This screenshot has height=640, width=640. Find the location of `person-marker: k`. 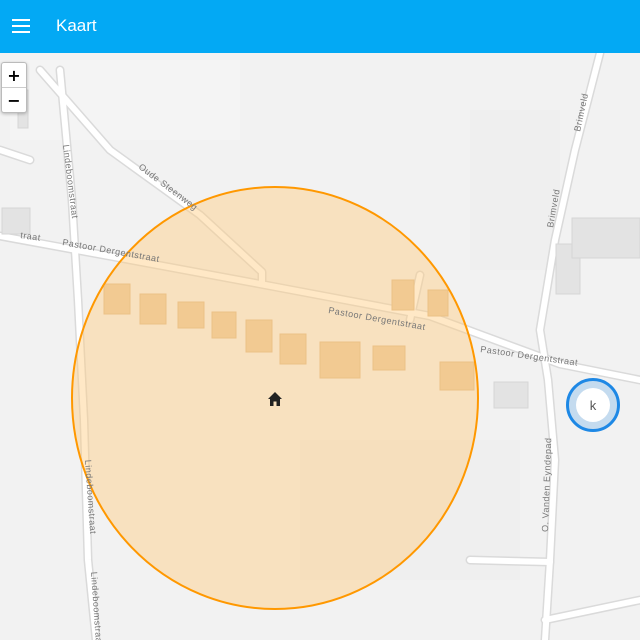

person-marker: k is located at coordinates (593, 405).